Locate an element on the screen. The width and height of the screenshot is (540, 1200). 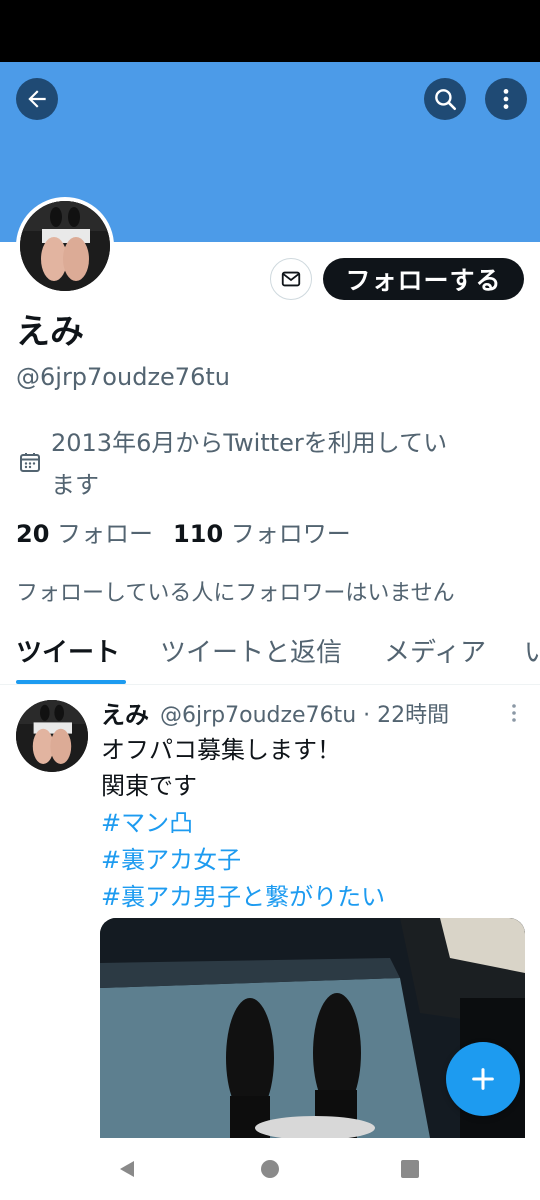
square-recents-icon is located at coordinates (410, 1169).